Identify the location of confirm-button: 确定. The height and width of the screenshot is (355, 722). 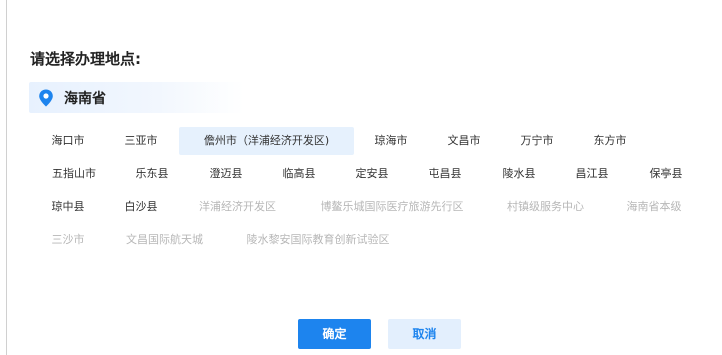
(334, 334).